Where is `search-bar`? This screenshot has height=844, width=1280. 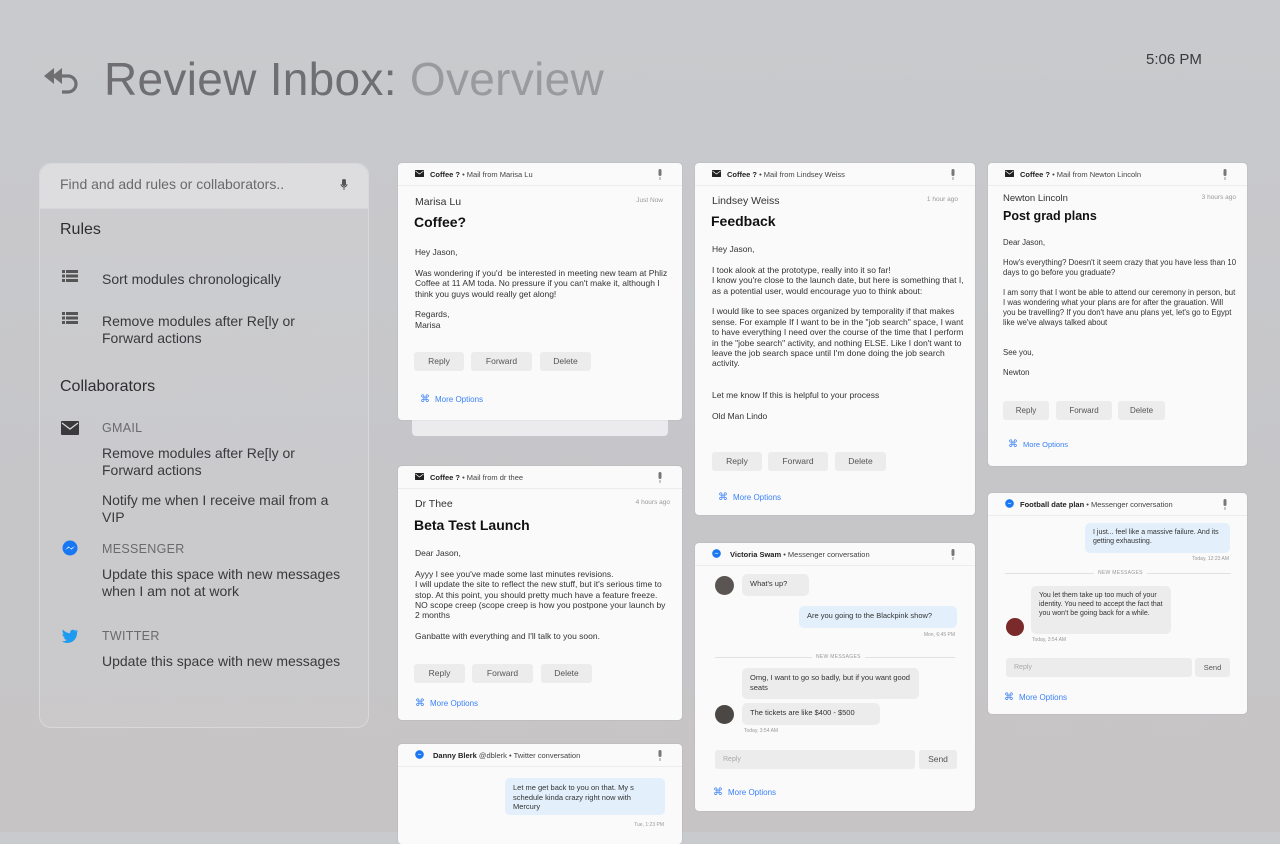
search-bar is located at coordinates (204, 186).